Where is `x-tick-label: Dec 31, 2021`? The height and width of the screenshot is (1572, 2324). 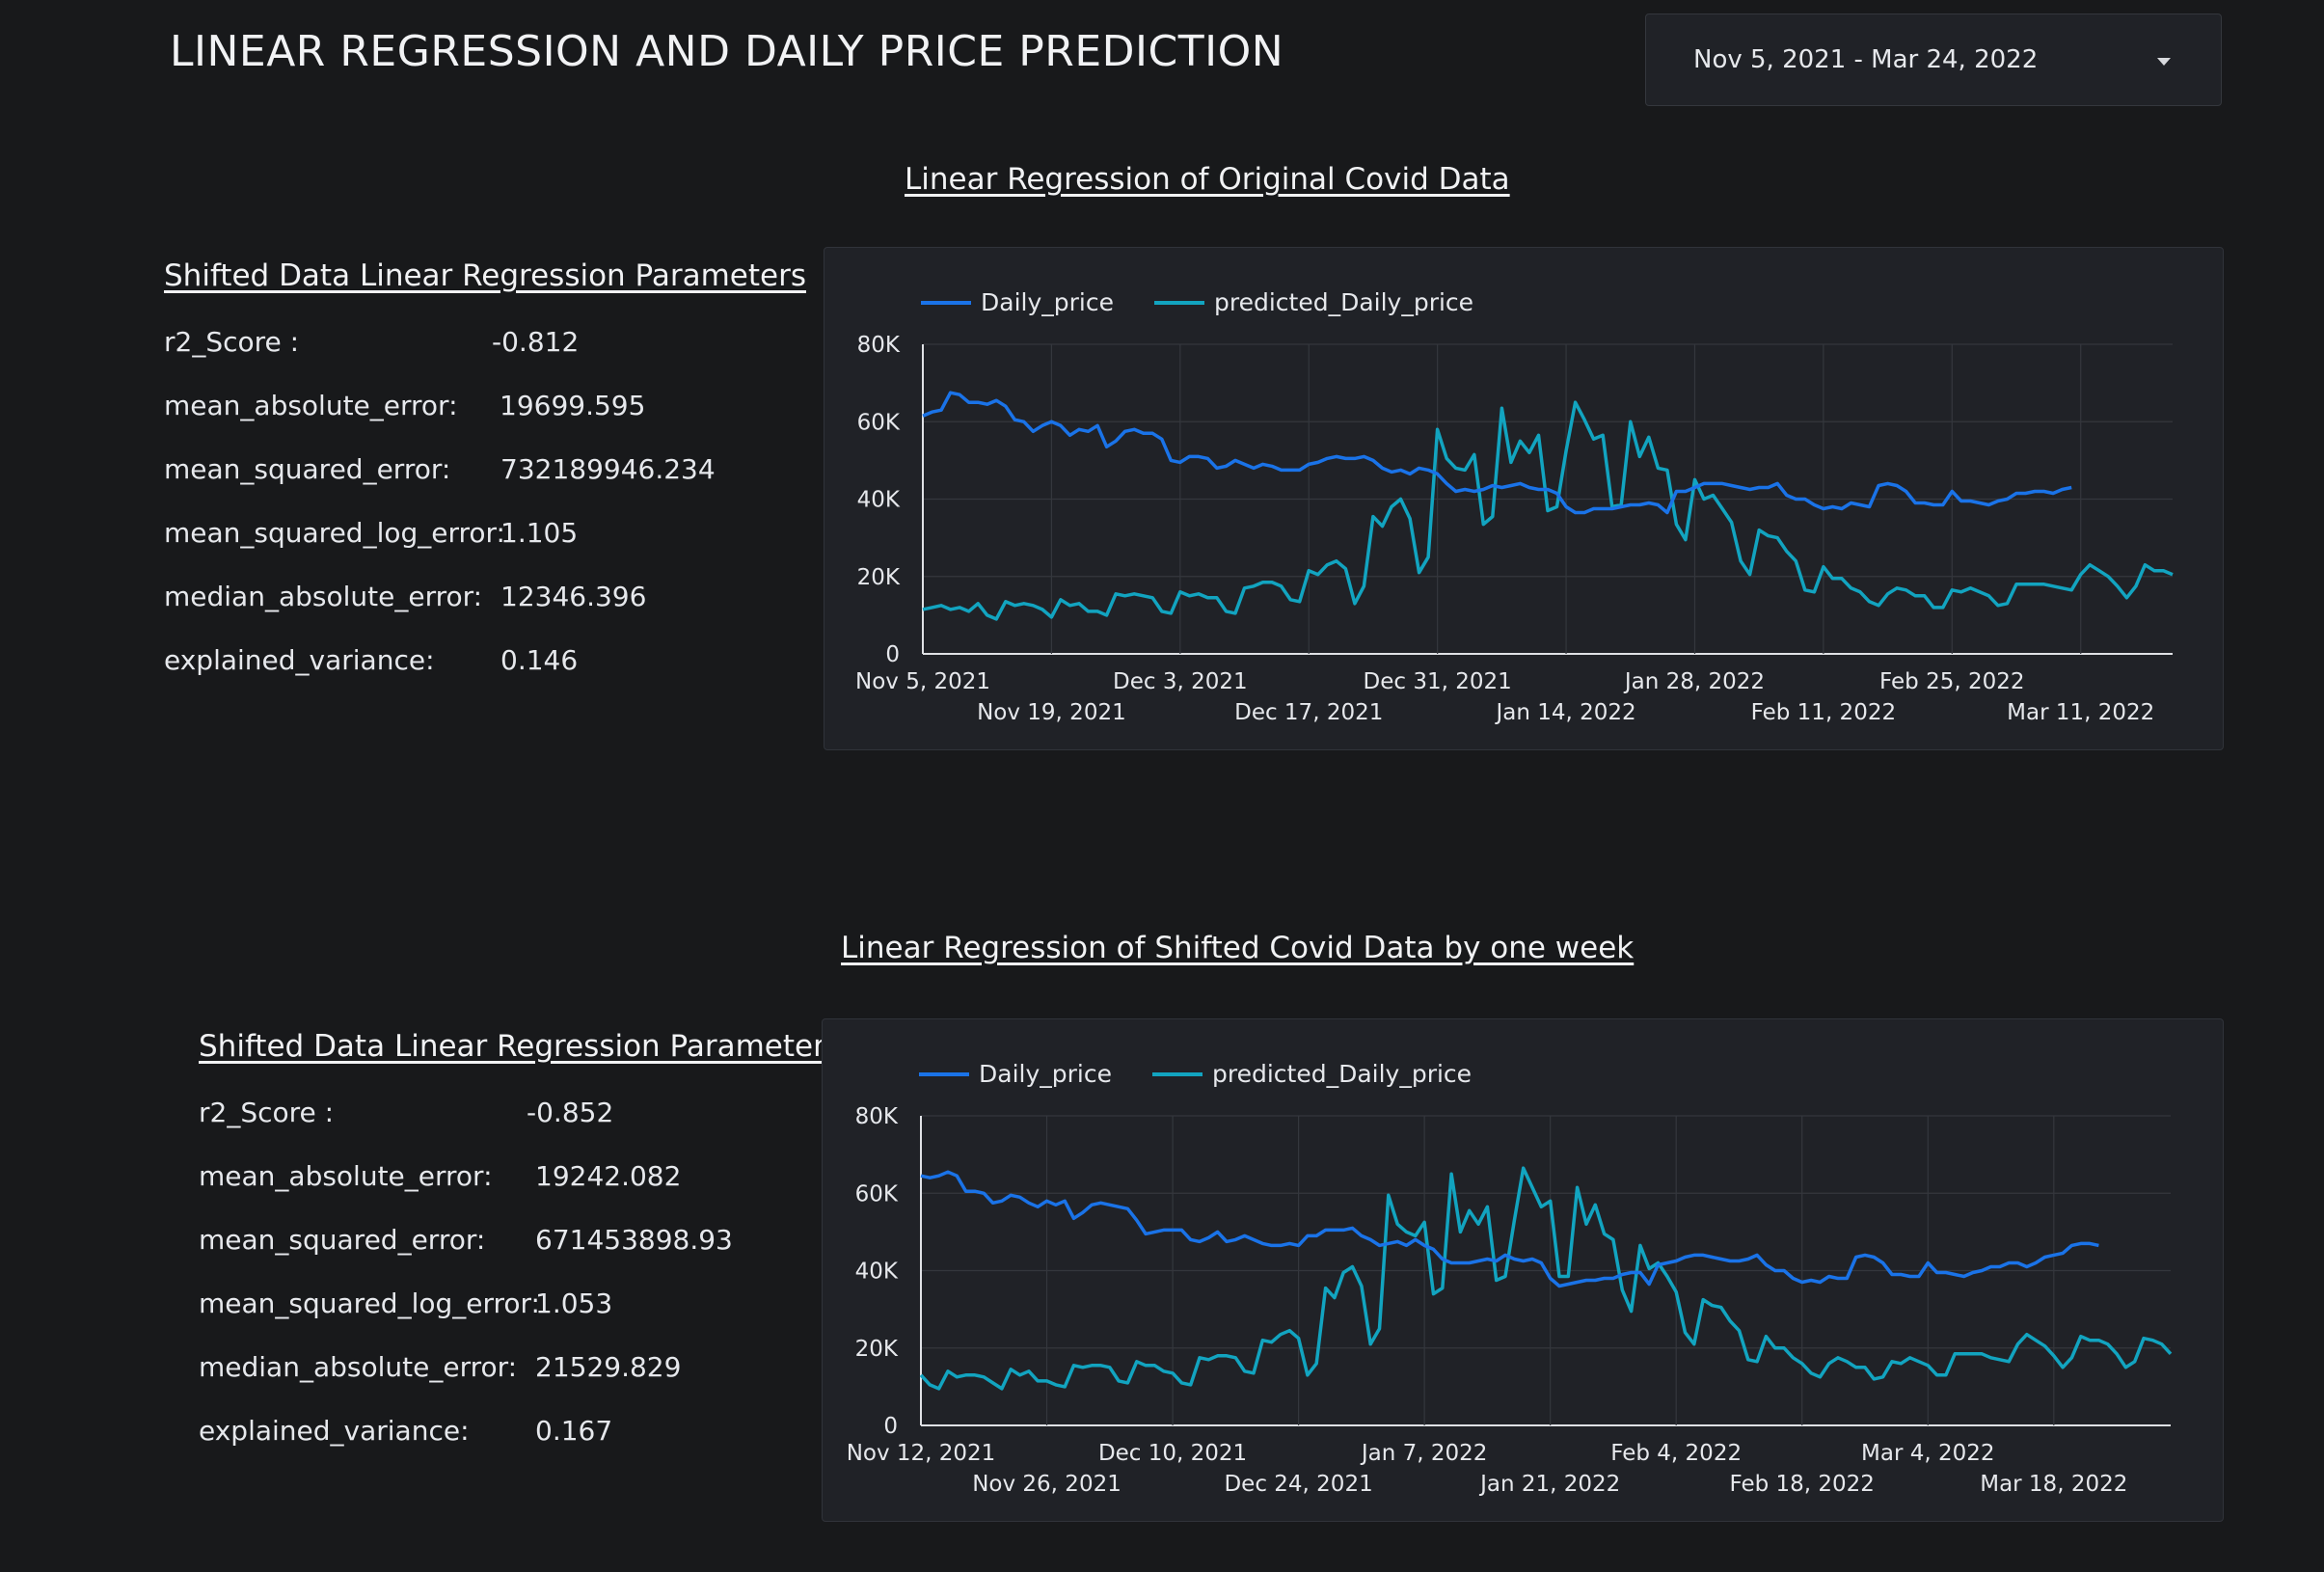 x-tick-label: Dec 31, 2021 is located at coordinates (1438, 681).